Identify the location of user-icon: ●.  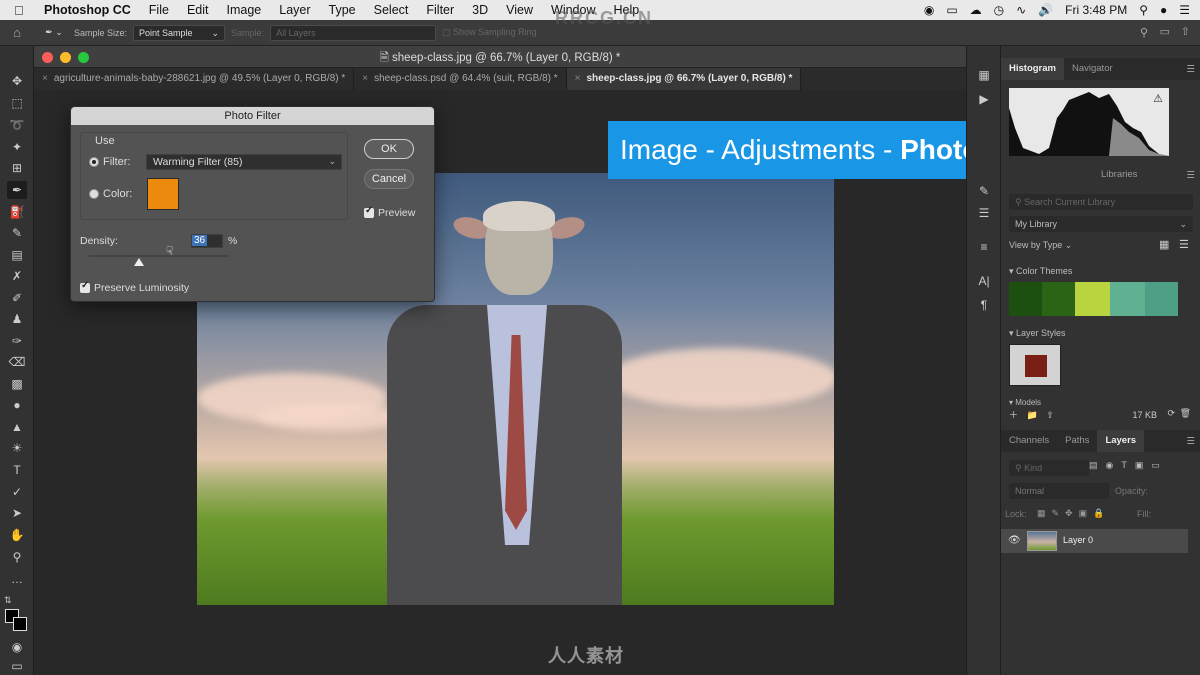
(1163, 10).